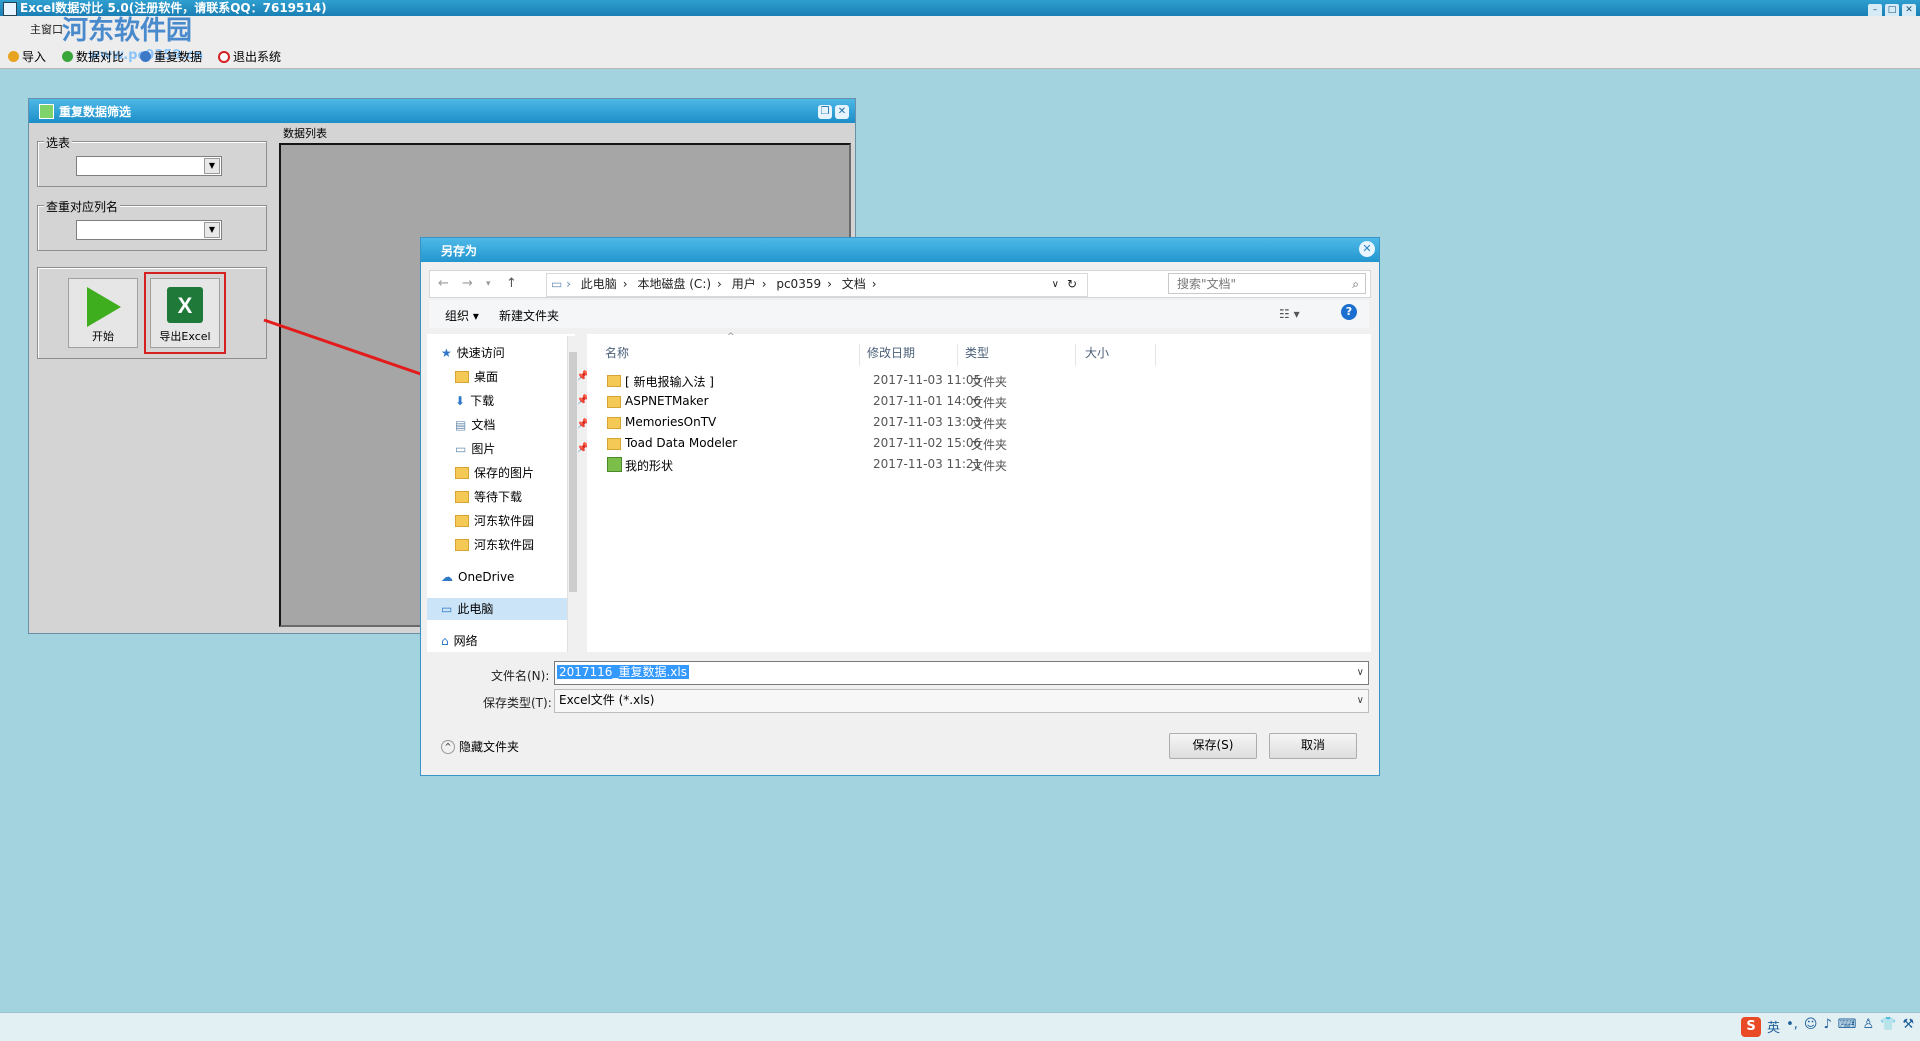 The width and height of the screenshot is (1920, 1041). What do you see at coordinates (744, 284) in the screenshot?
I see `breadcrumb-users: 用户` at bounding box center [744, 284].